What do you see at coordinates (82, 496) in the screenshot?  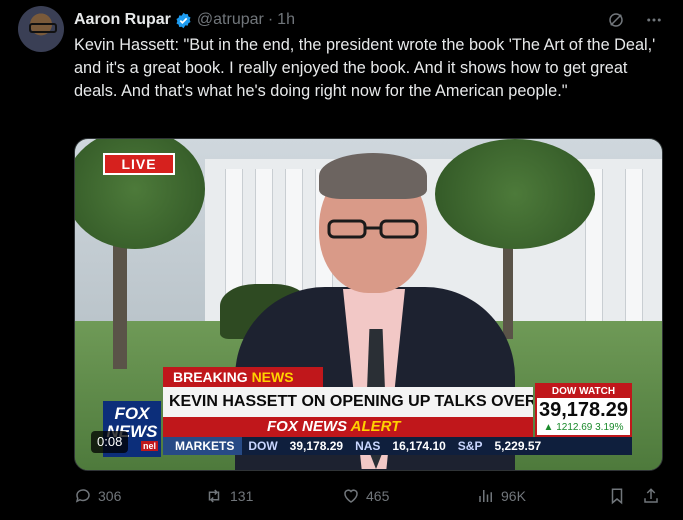 I see `reply-icon` at bounding box center [82, 496].